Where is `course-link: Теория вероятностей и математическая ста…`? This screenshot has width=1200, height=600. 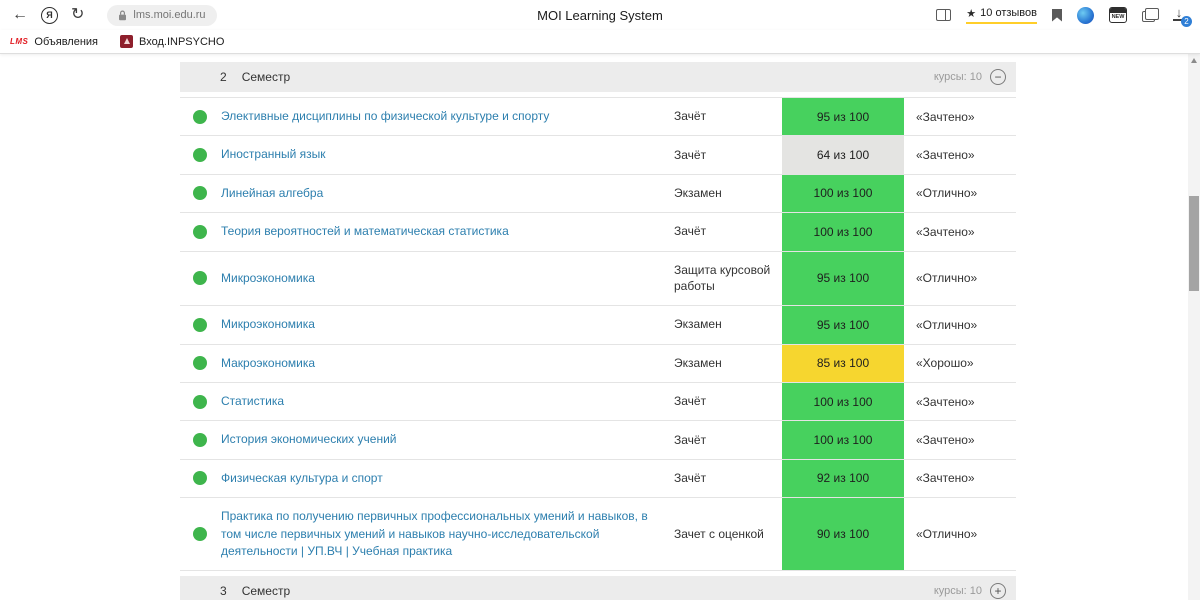
course-link: Теория вероятностей и математическая ста… is located at coordinates (440, 231).